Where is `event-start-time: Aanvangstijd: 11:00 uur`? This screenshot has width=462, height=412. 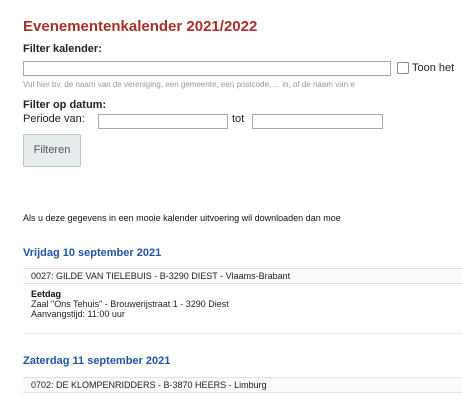
event-start-time: Aanvangstijd: 11:00 uur is located at coordinates (78, 314).